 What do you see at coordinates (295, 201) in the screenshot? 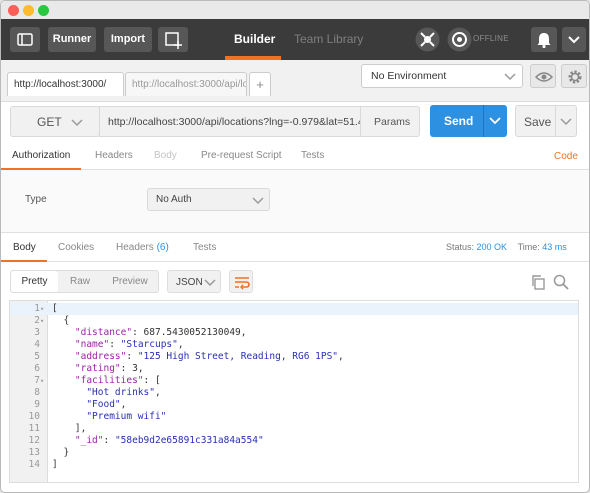
I see `authorization-panel: Type No Auth` at bounding box center [295, 201].